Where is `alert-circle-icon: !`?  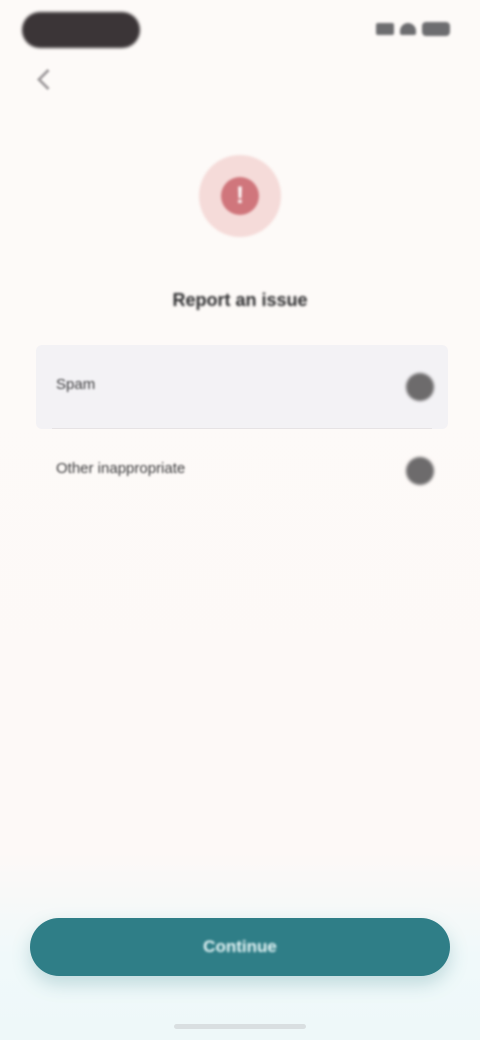
alert-circle-icon: ! is located at coordinates (240, 196).